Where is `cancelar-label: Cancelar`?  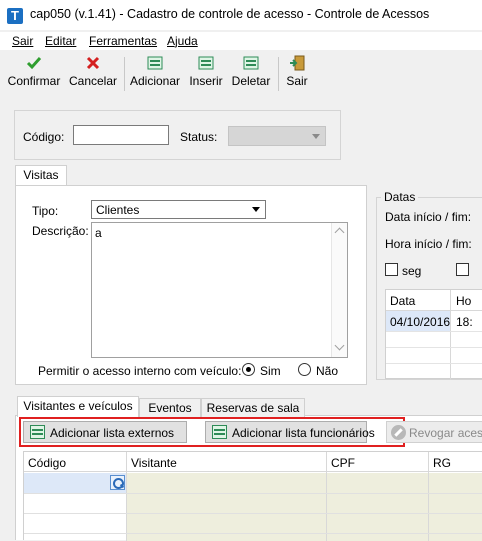 cancelar-label: Cancelar is located at coordinates (93, 81).